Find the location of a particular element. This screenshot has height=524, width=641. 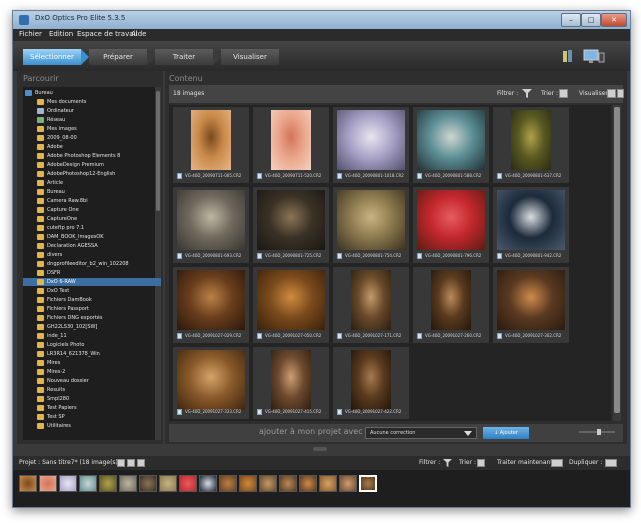

image-thumbnail: VG-40D_20091027-171.CR2 is located at coordinates (371, 305).